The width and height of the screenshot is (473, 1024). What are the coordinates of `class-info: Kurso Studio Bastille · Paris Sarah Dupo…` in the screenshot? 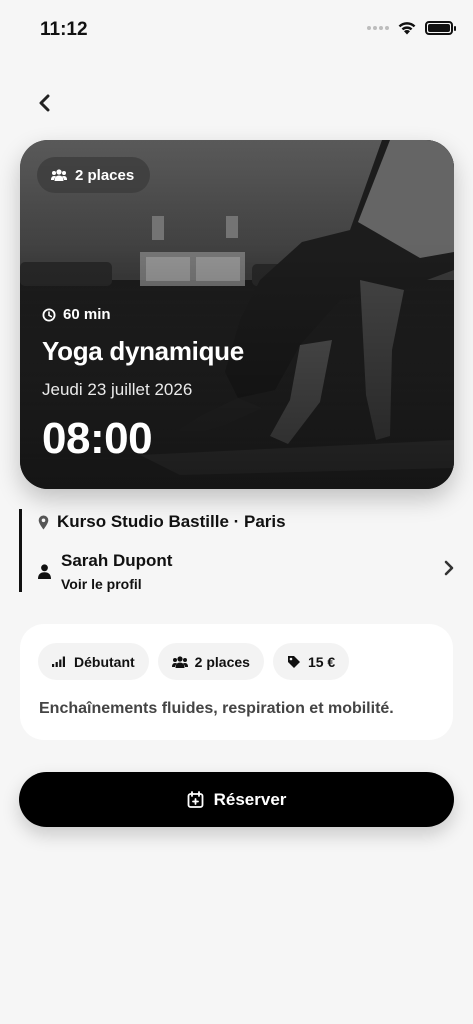 It's located at (237, 550).